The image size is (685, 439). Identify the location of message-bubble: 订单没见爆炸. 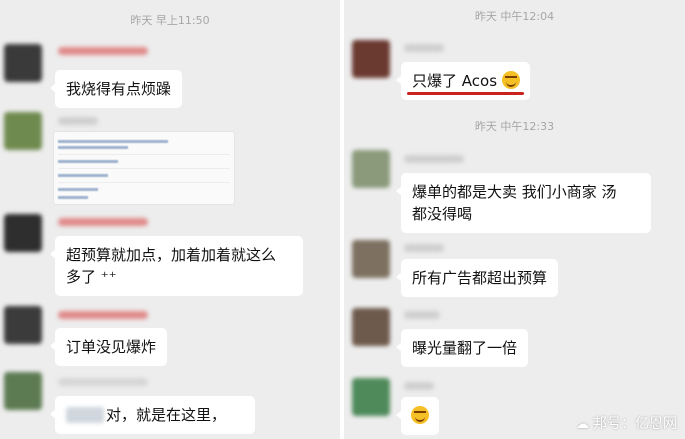
(108, 347).